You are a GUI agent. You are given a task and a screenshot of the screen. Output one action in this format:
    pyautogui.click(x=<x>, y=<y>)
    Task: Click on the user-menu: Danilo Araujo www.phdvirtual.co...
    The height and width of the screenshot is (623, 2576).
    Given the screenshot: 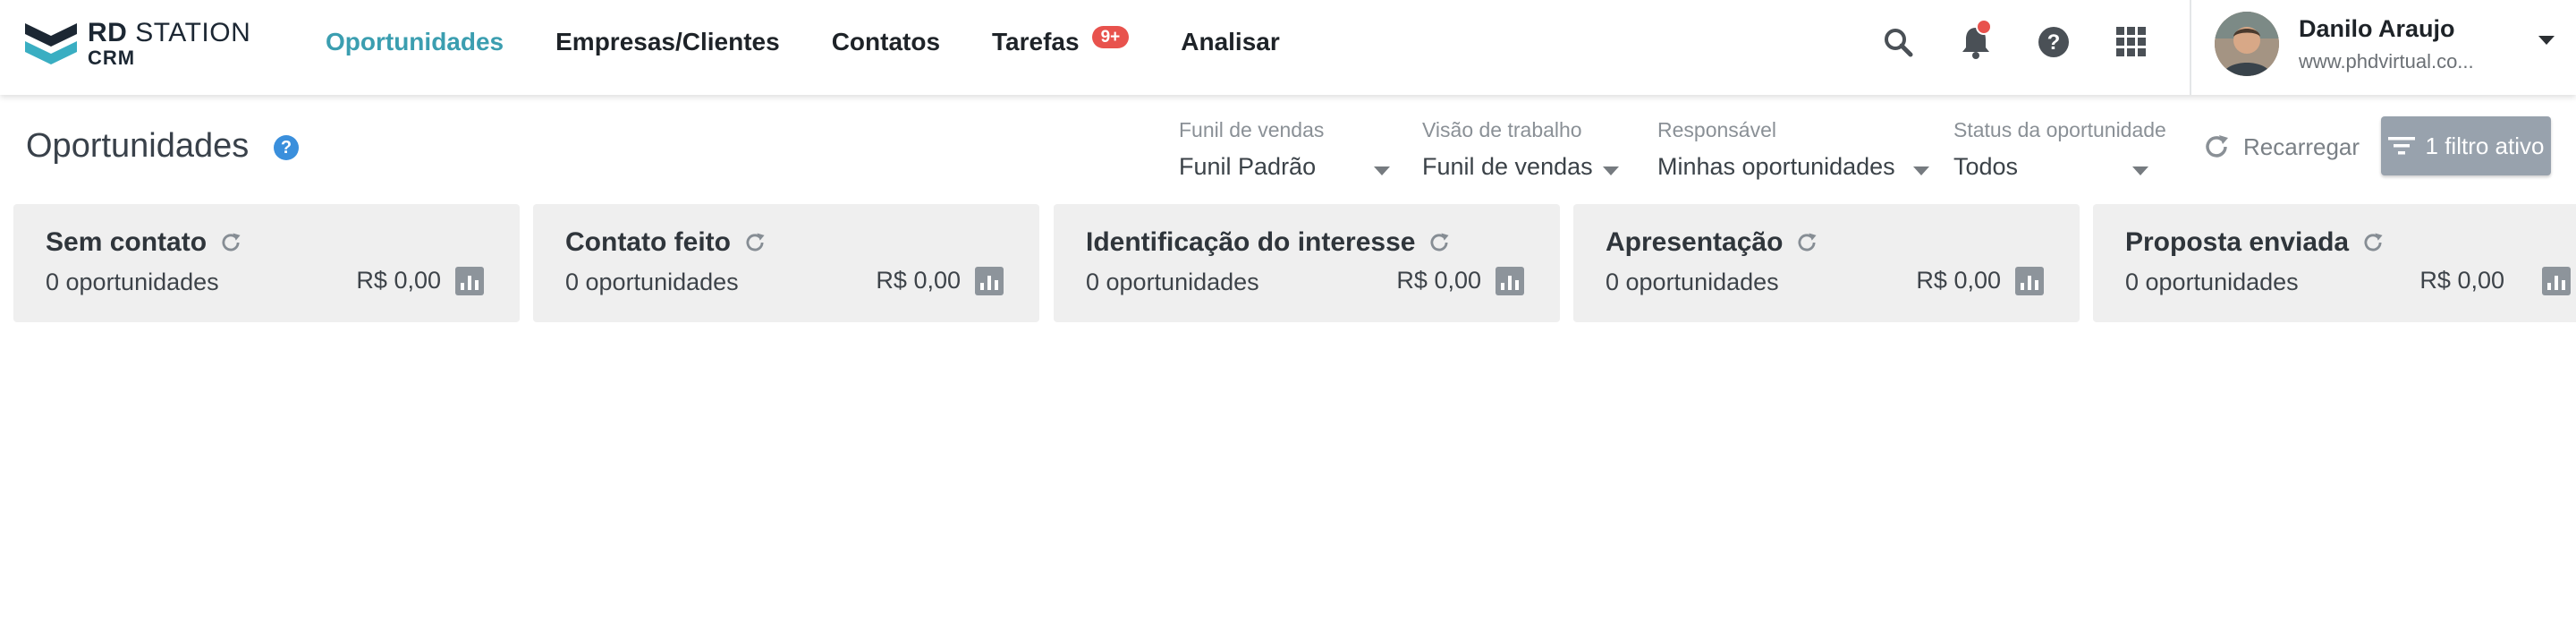 What is the action you would take?
    pyautogui.click(x=2385, y=44)
    